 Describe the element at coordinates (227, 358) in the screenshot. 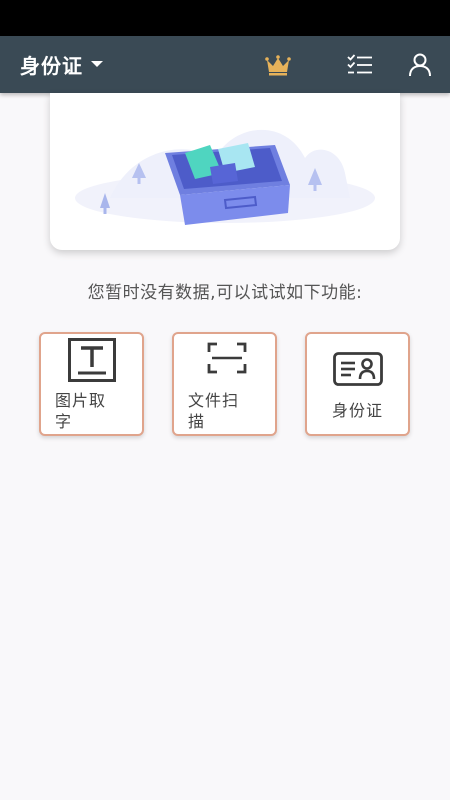

I see `scan-frame-icon` at that location.